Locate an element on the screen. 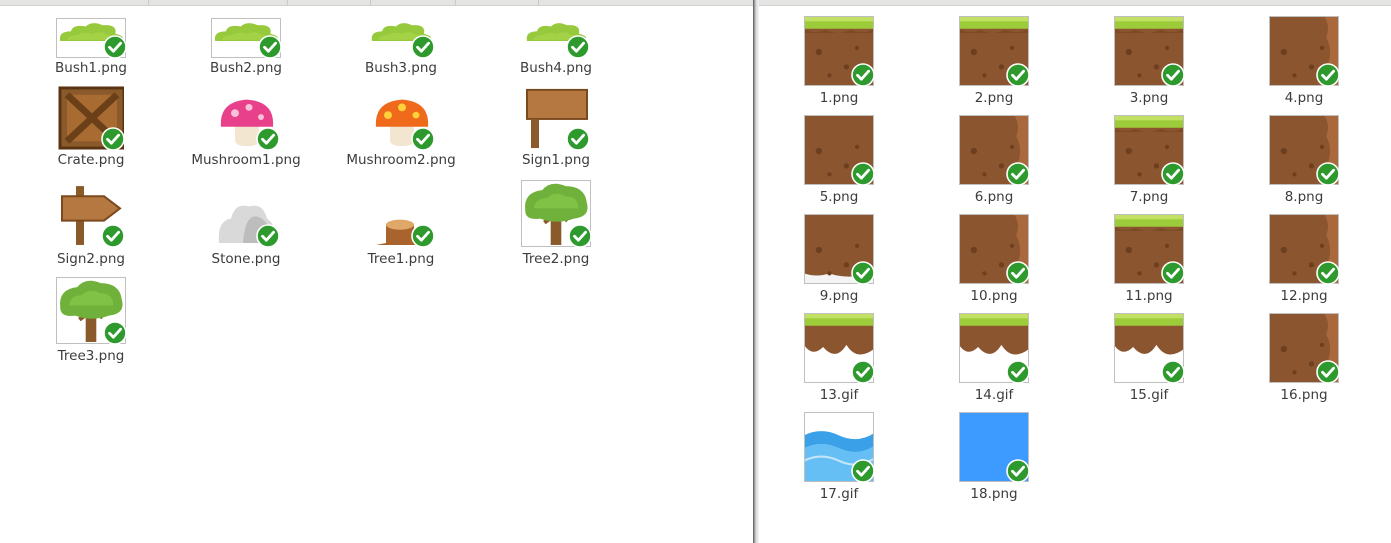 The width and height of the screenshot is (1391, 543). file-item: Bush4.png is located at coordinates (556, 48).